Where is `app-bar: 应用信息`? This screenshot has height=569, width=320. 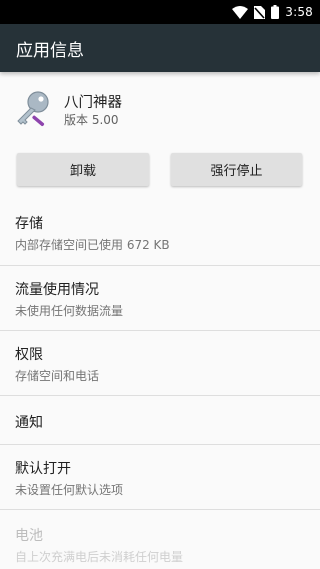 app-bar: 应用信息 is located at coordinates (160, 48).